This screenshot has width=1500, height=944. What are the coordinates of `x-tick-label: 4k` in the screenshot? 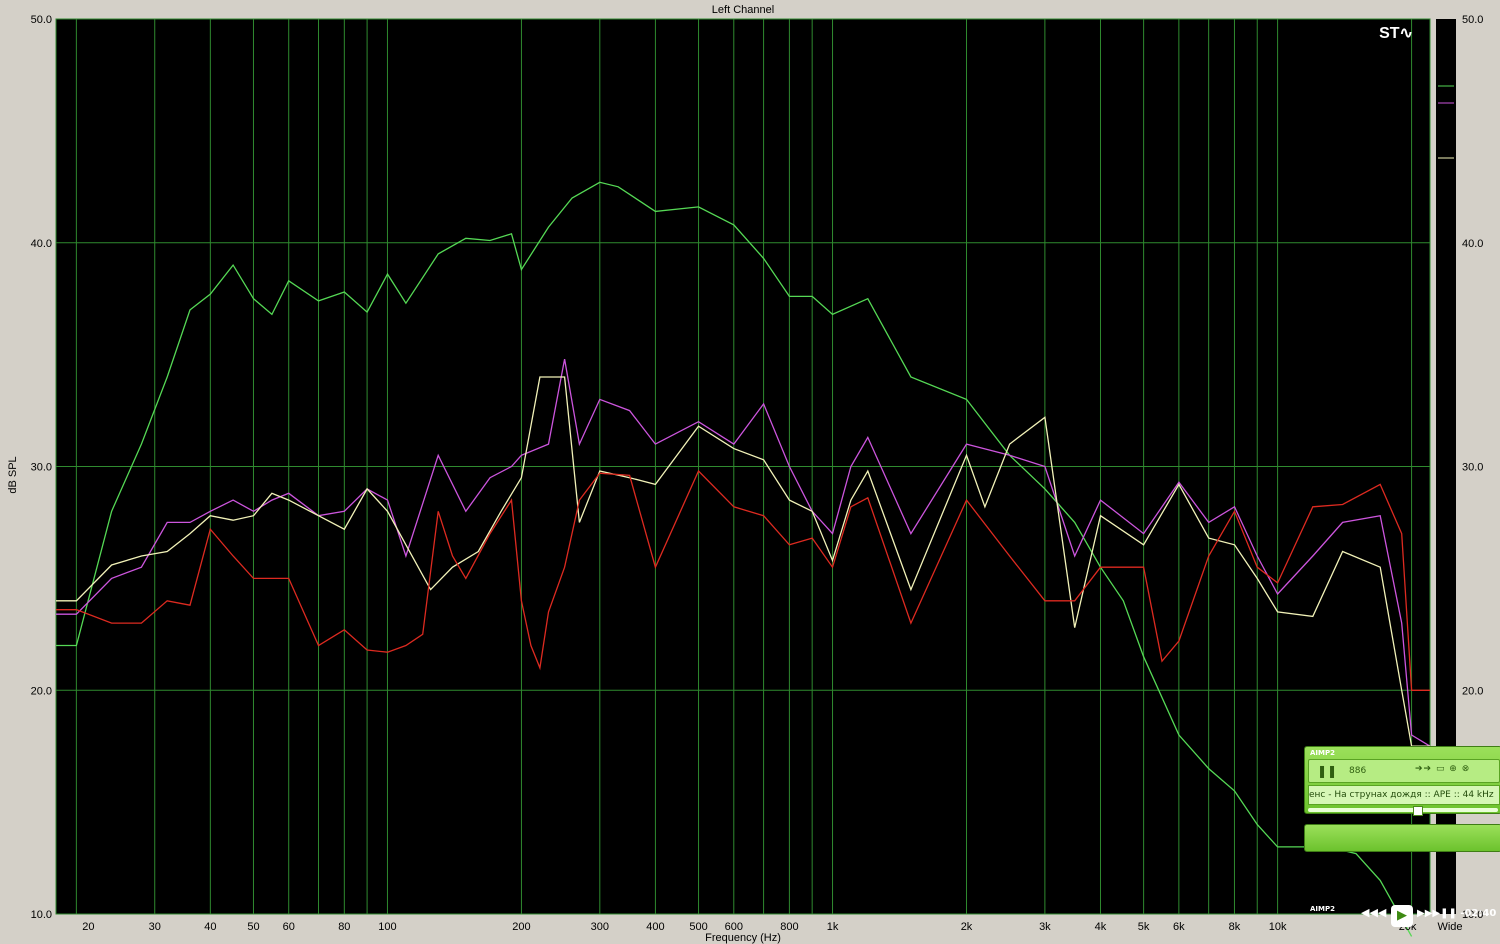 It's located at (1101, 927).